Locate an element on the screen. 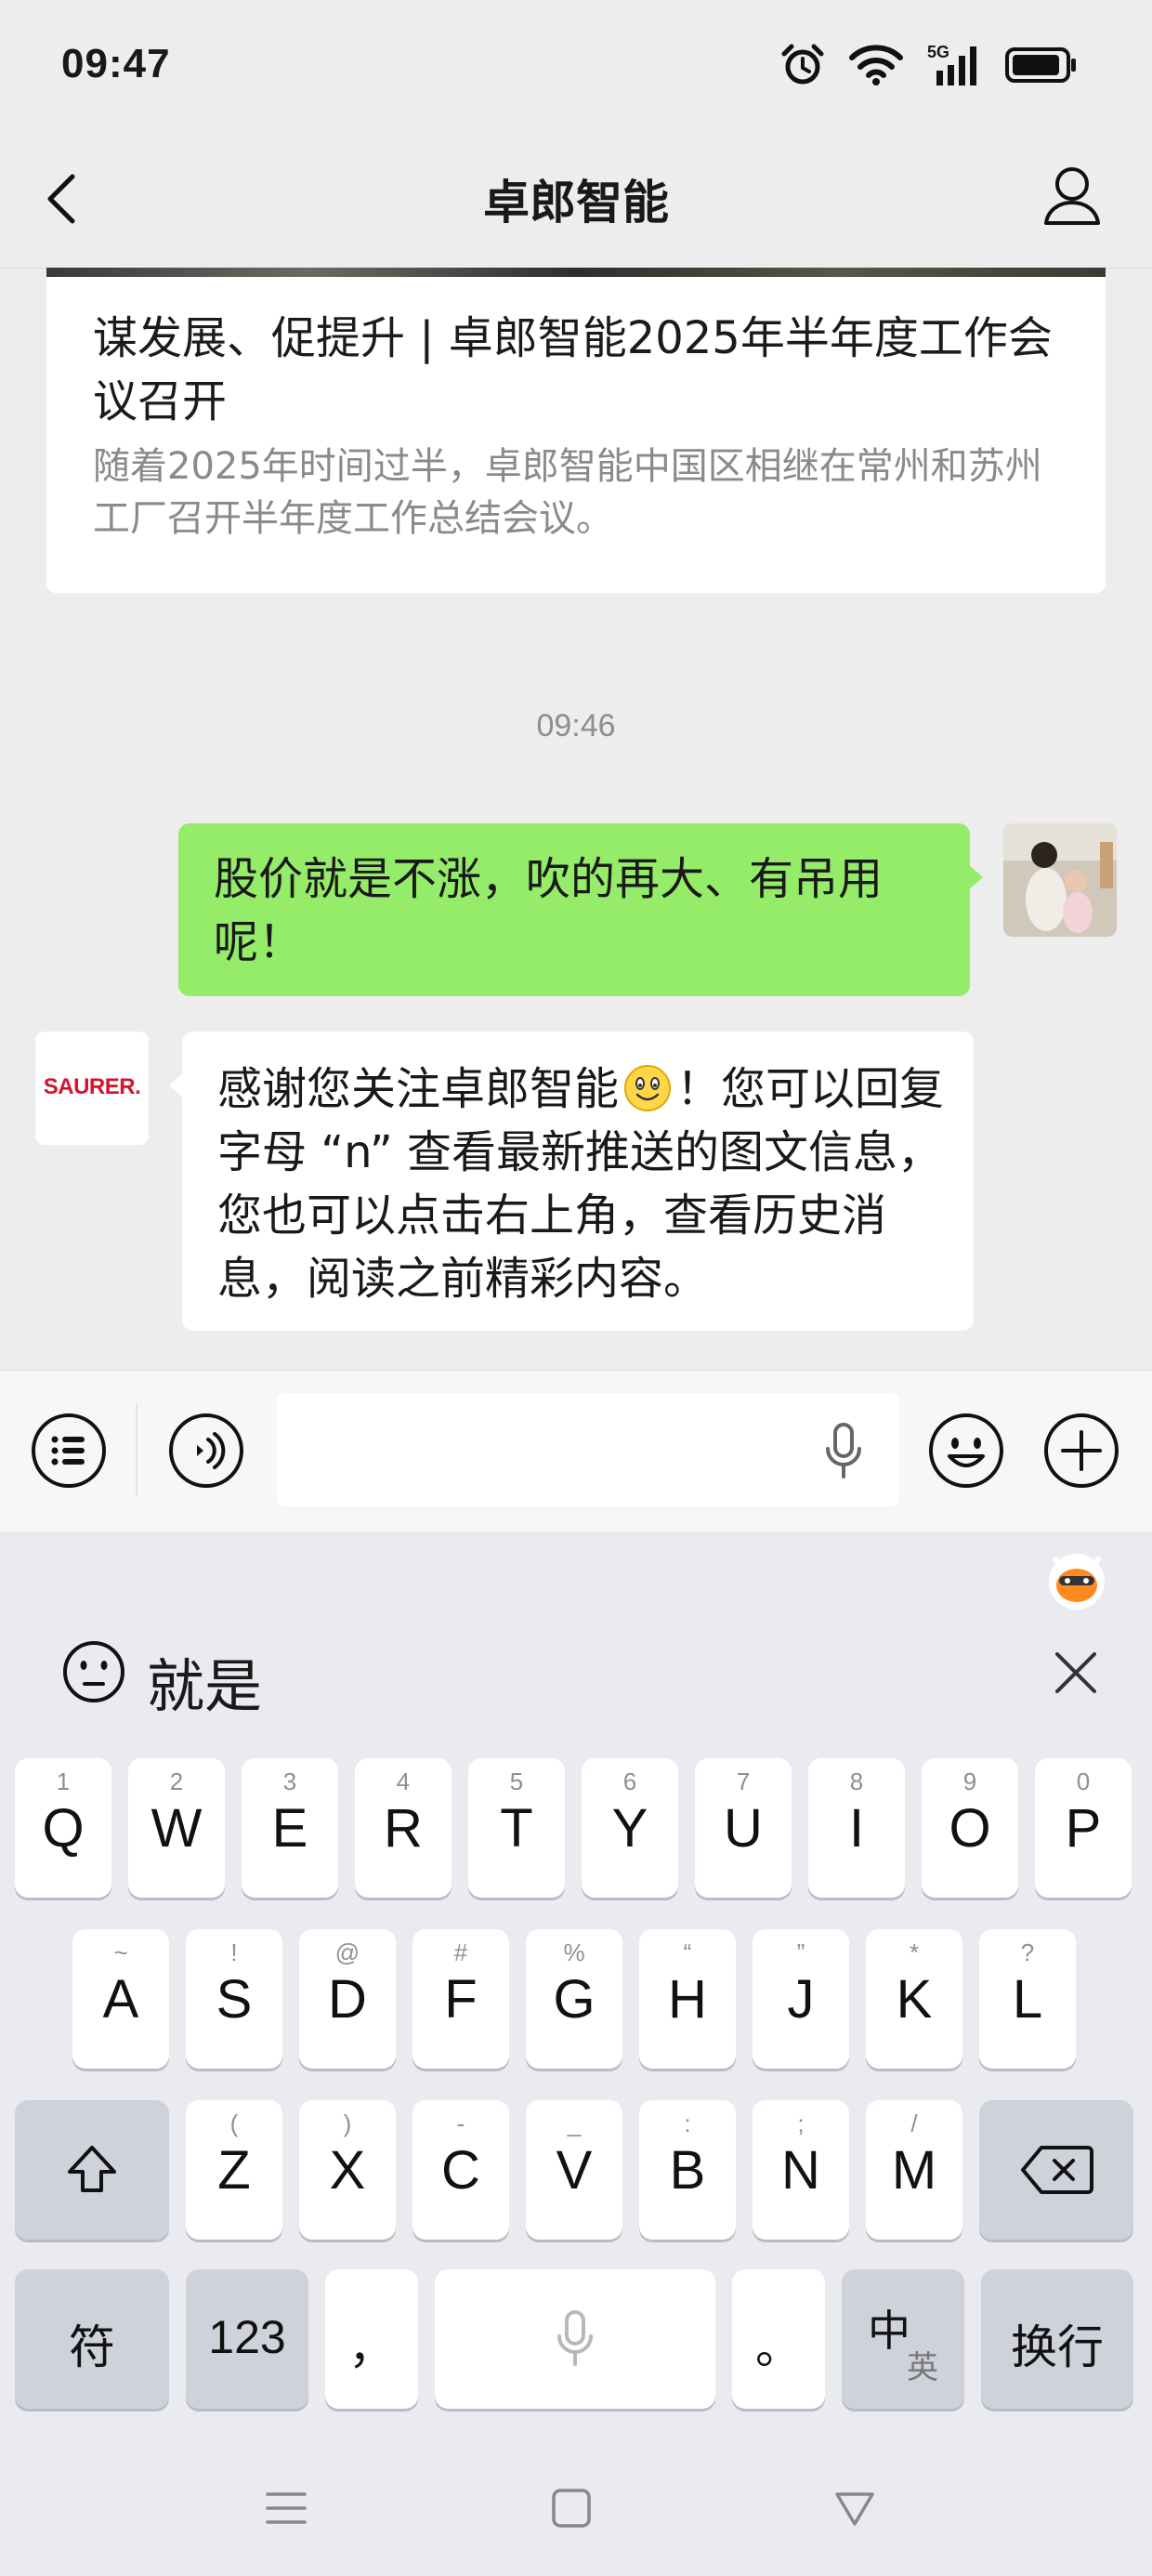 Image resolution: width=1152 pixels, height=2576 pixels. key-secondary-label: ; is located at coordinates (801, 2123).